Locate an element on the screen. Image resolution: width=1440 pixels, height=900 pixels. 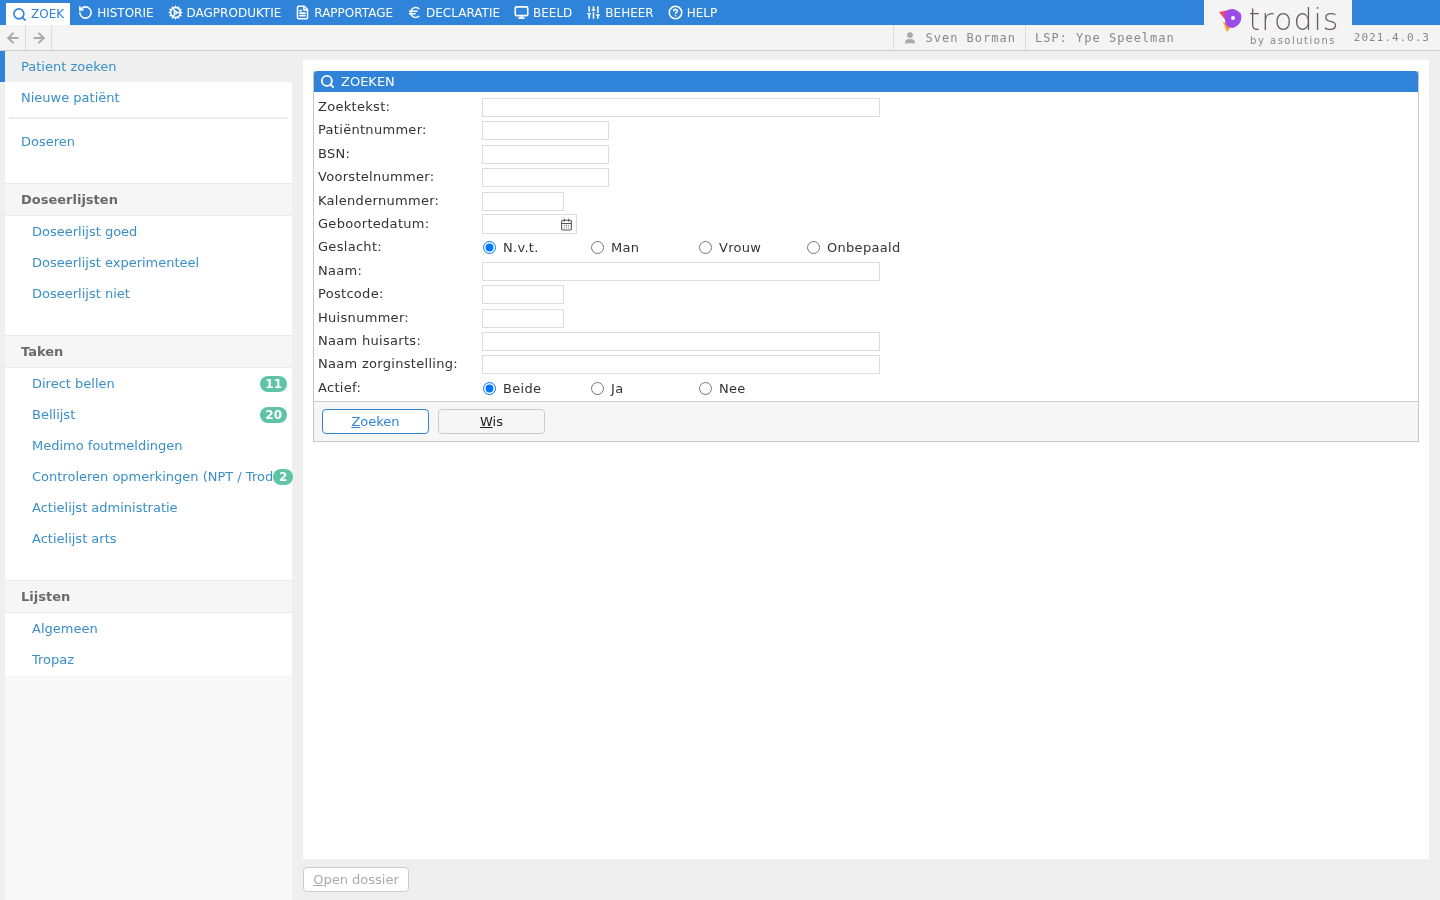
section-heading: Lijsten is located at coordinates (148, 596).